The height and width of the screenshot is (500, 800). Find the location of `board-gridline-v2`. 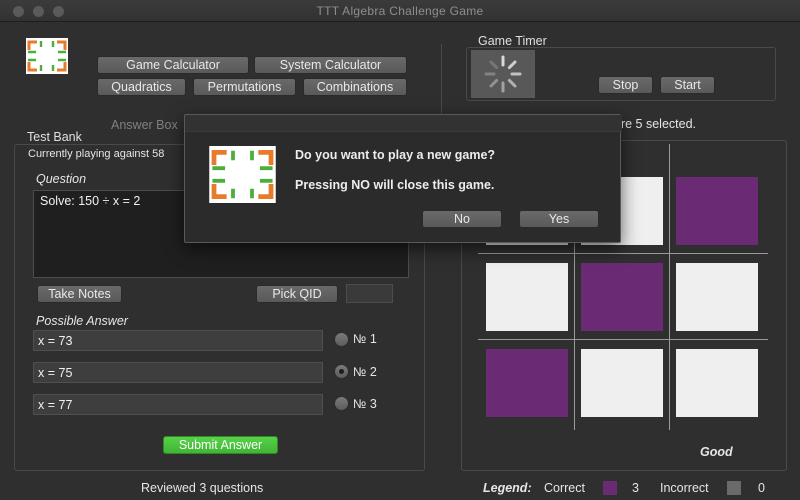

board-gridline-v2 is located at coordinates (669, 287).